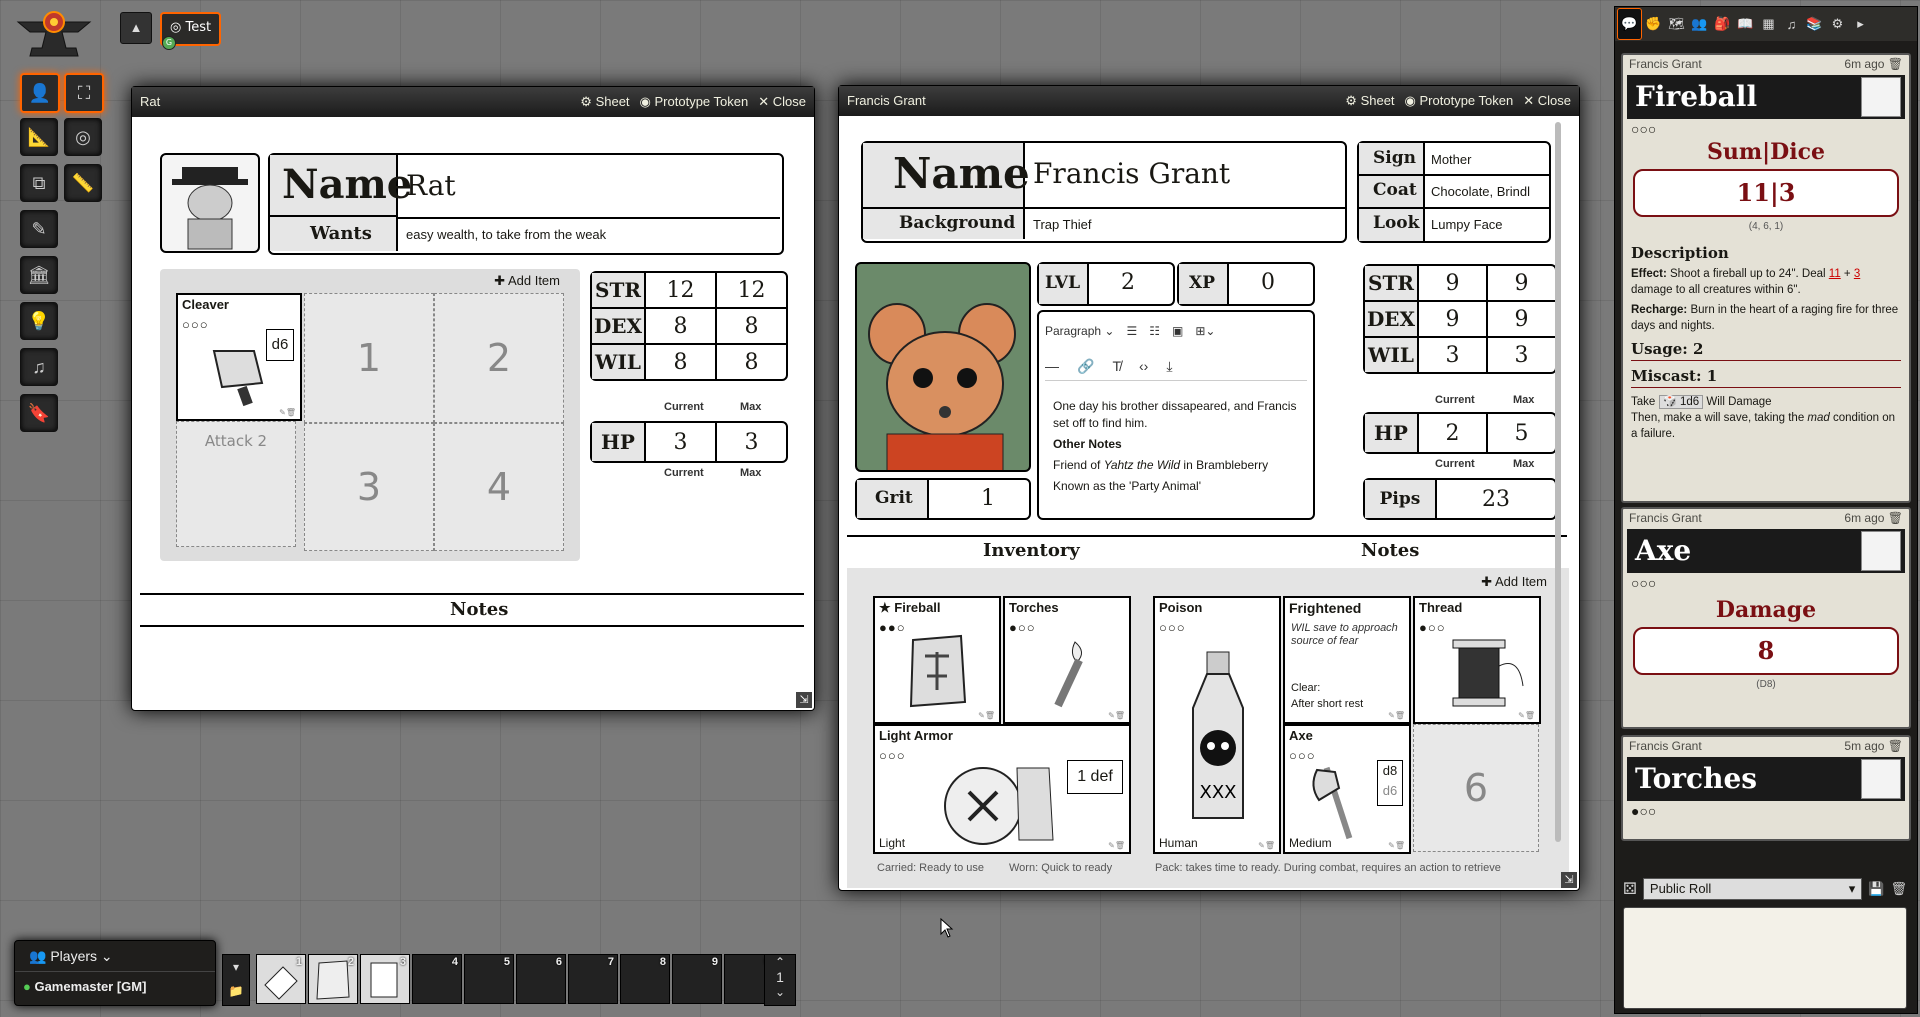  What do you see at coordinates (1347, 789) in the screenshot?
I see `axe-card: Axe ○○○ d8 d6 Medium ✎🗑` at bounding box center [1347, 789].